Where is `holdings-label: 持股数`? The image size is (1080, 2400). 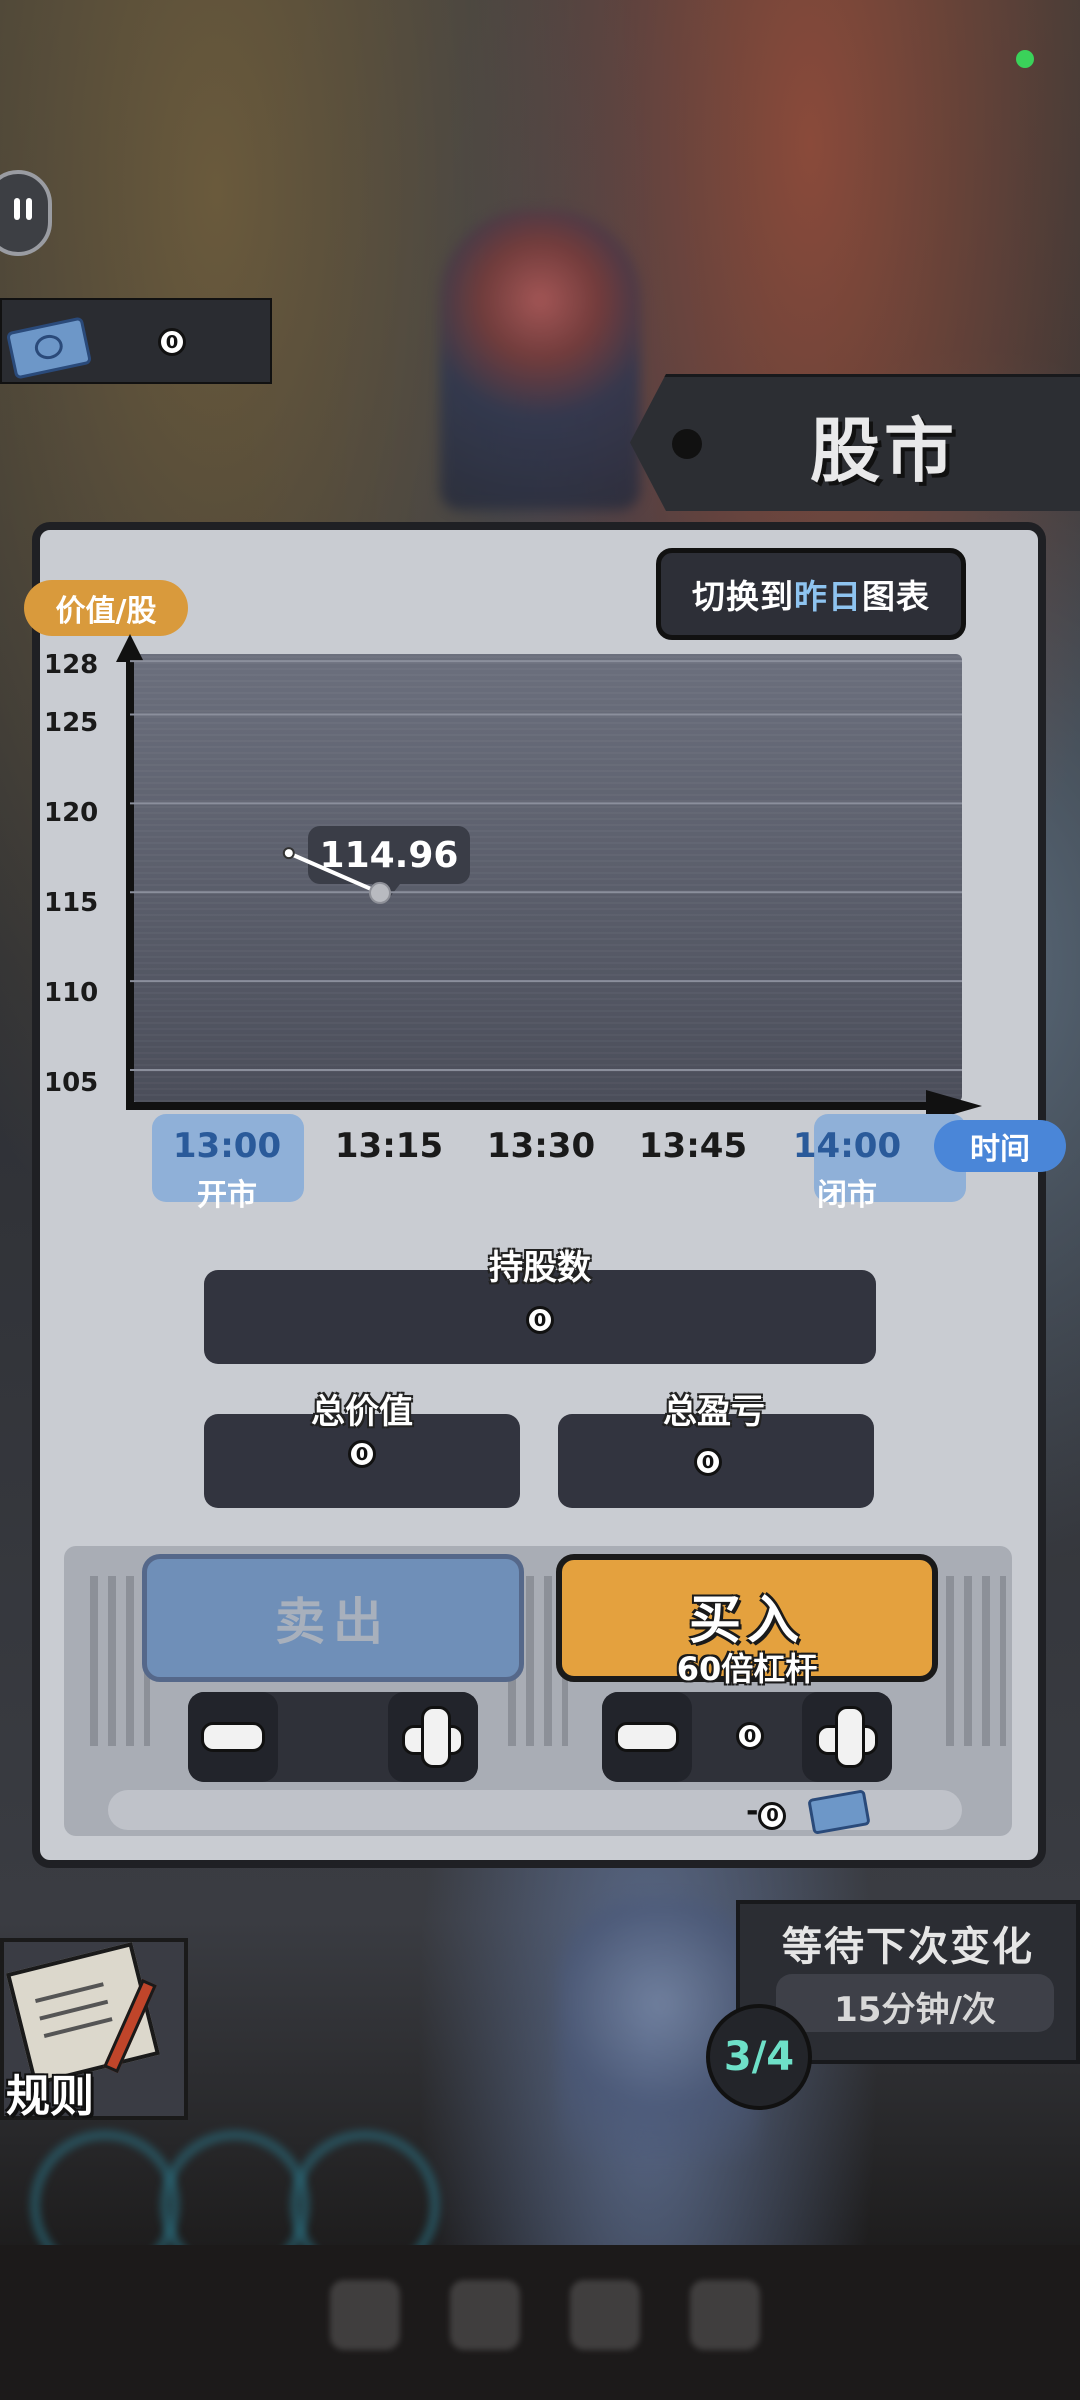
holdings-label: 持股数 is located at coordinates (540, 1268).